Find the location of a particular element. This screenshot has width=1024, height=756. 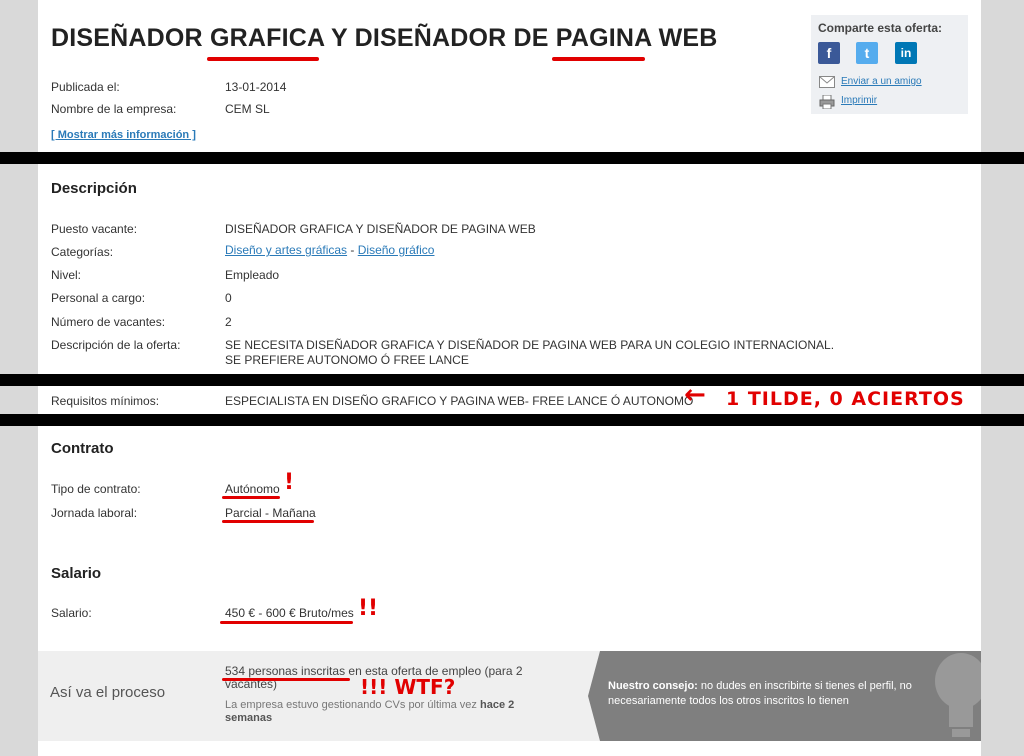

annotation-exclaim-1: ! is located at coordinates (289, 482).